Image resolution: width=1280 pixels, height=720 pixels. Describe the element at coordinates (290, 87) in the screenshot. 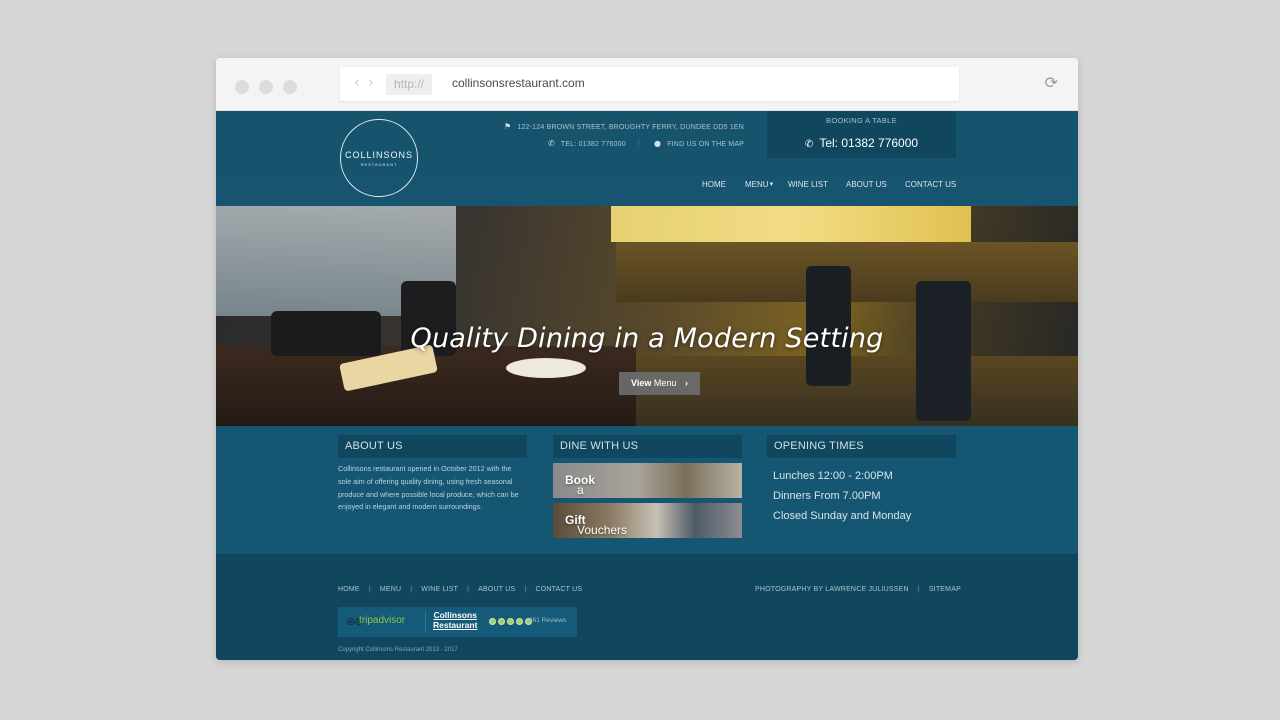

I see `window-maximize-dot` at that location.